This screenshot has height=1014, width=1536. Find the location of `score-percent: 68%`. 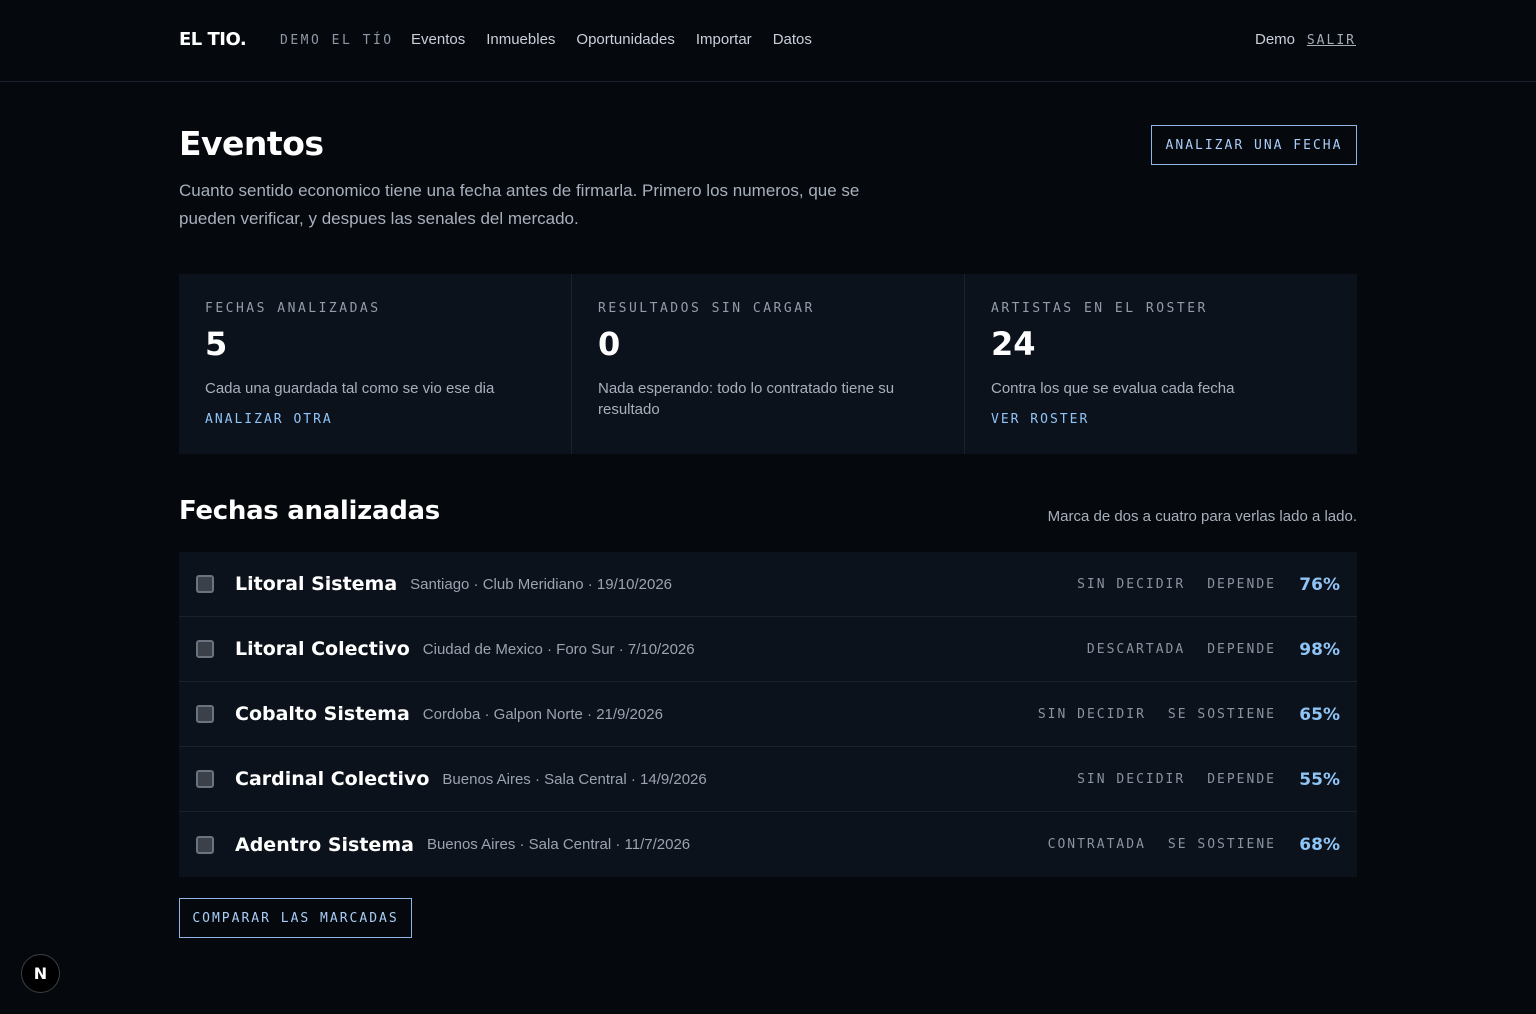

score-percent: 68% is located at coordinates (1319, 844).